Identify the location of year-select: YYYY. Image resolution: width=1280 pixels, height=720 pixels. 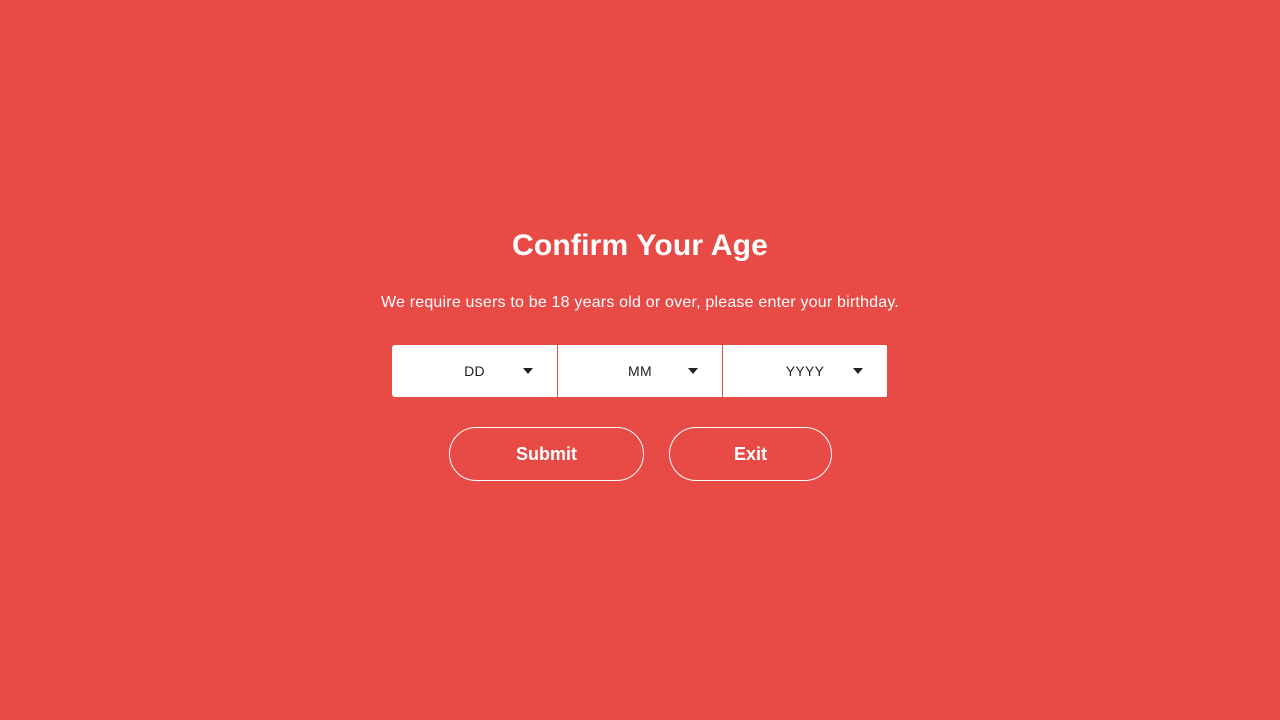
(804, 371).